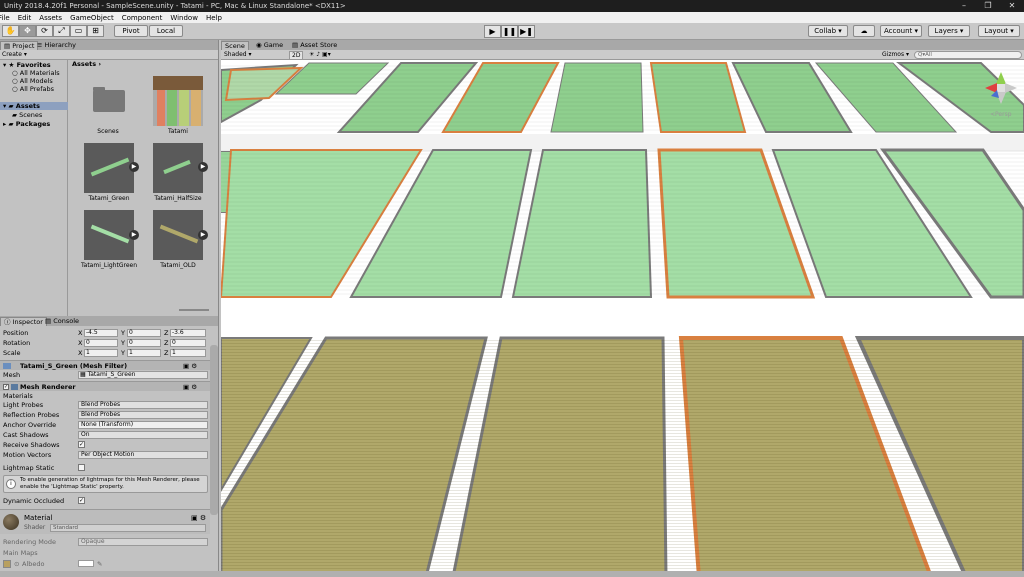 Image resolution: width=1024 pixels, height=577 pixels. What do you see at coordinates (144, 353) in the screenshot?
I see `scale-y-field: 1` at bounding box center [144, 353].